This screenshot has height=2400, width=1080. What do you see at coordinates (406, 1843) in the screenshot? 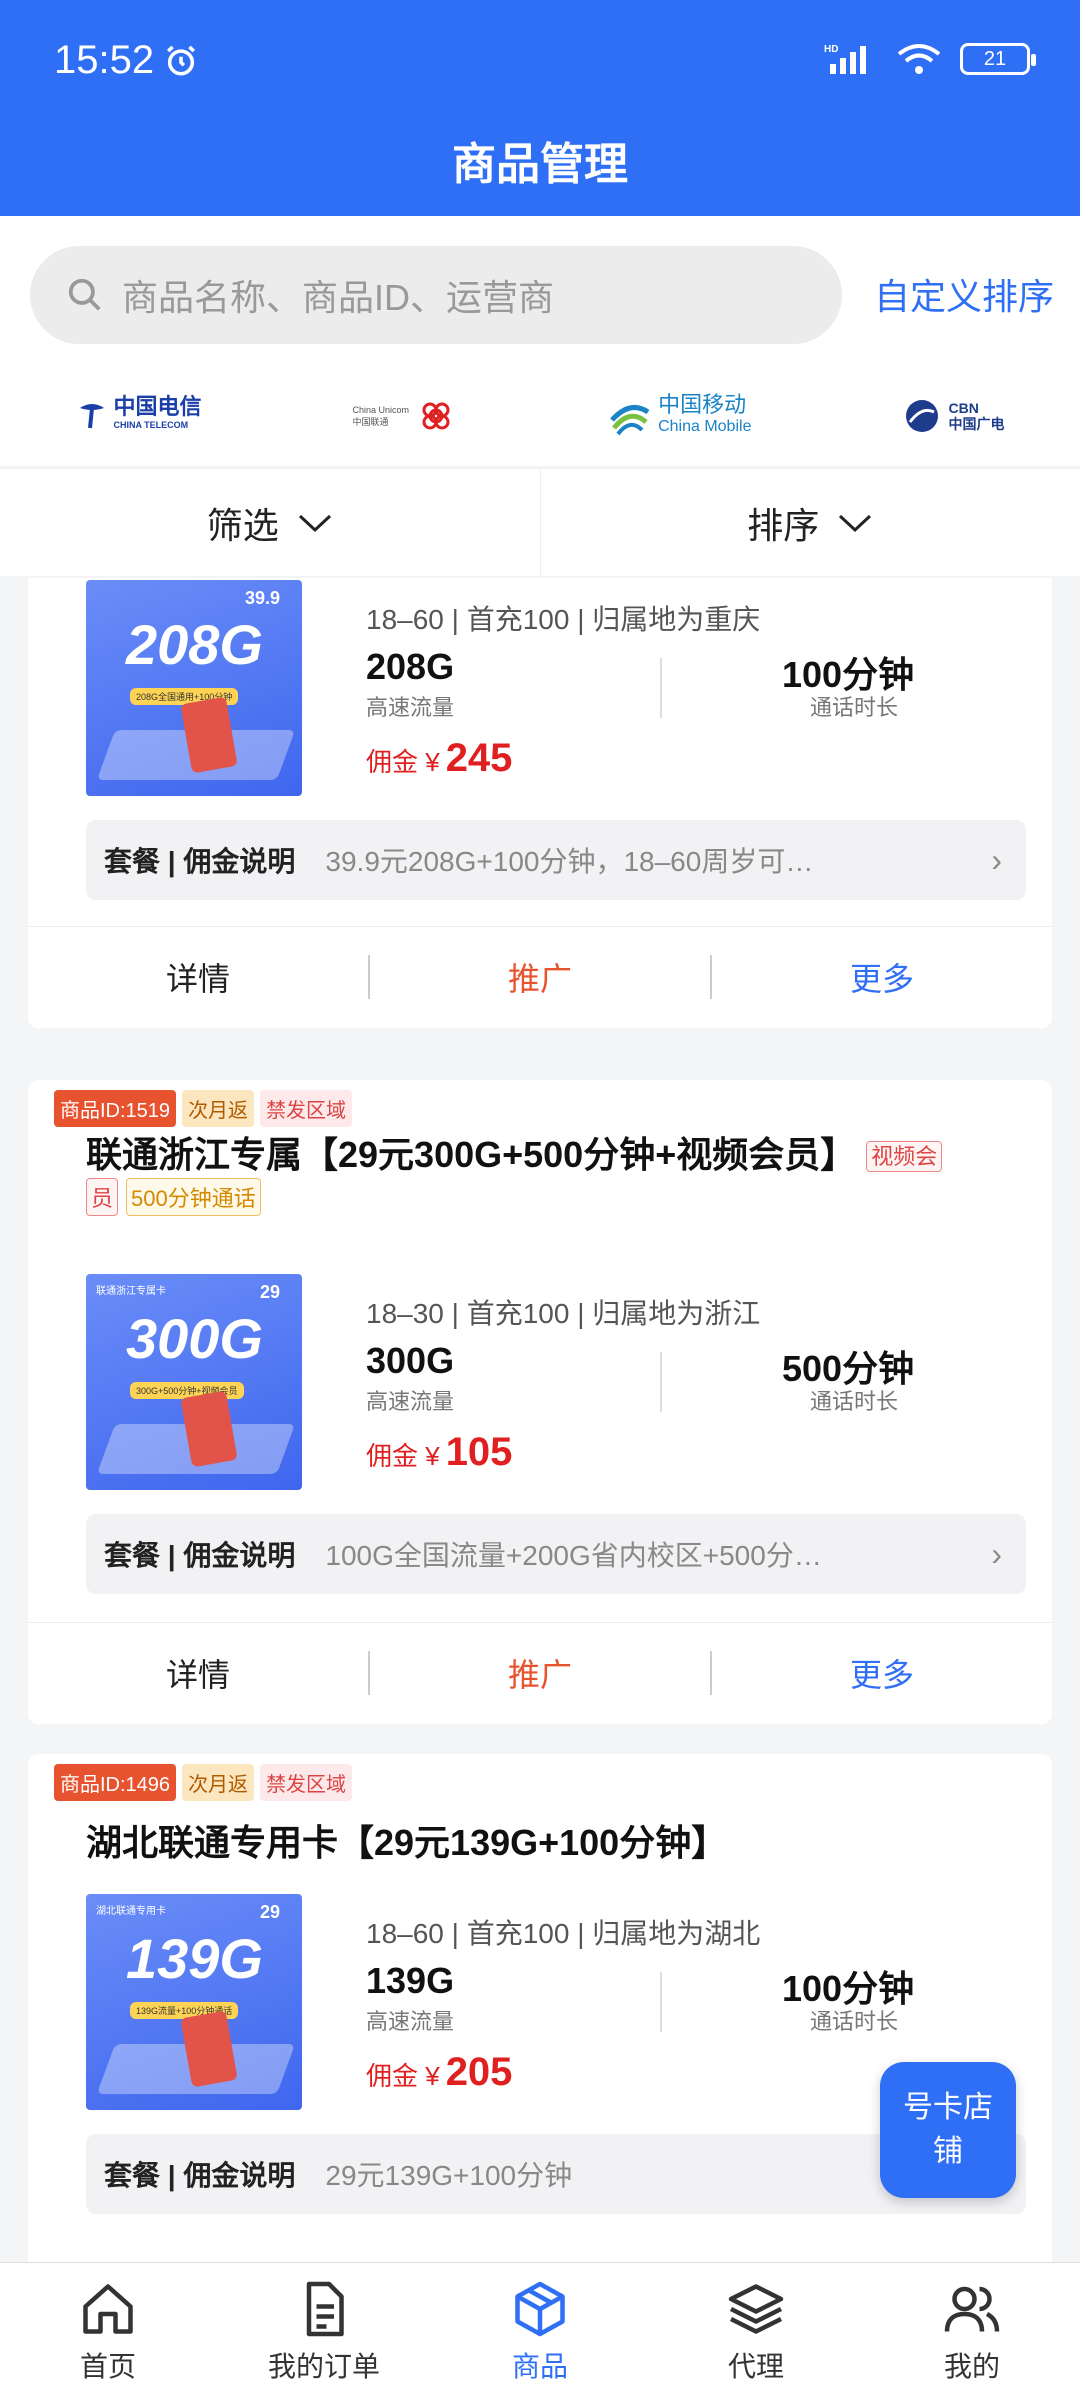
I see `product-title: 湖北联通专用卡【29元139G+100分钟】` at bounding box center [406, 1843].